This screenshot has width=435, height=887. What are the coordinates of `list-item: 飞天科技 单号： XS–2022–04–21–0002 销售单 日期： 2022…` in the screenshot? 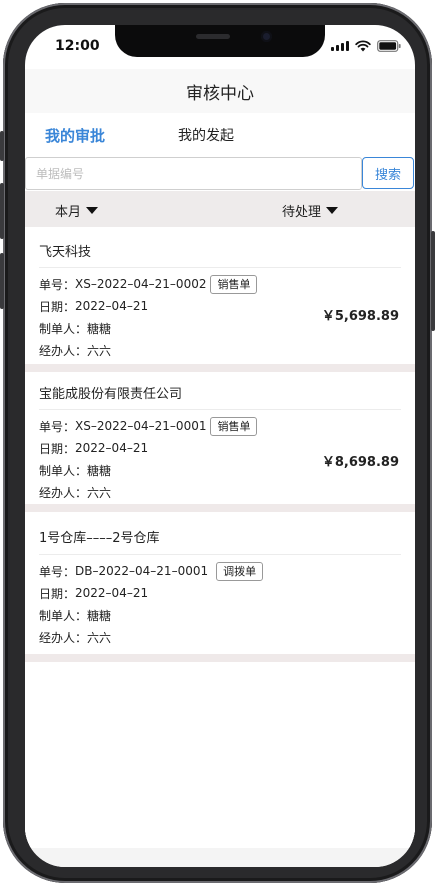 It's located at (220, 299).